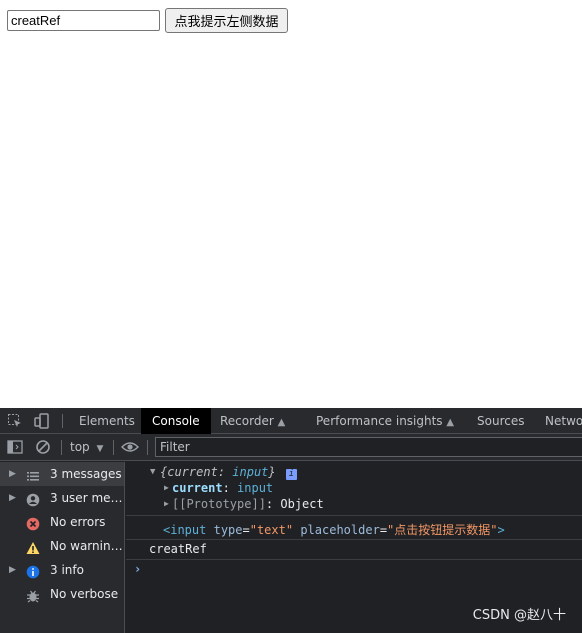 The width and height of the screenshot is (582, 633). Describe the element at coordinates (442, 530) in the screenshot. I see `attr-value: "点击按钮提示数据"` at that location.